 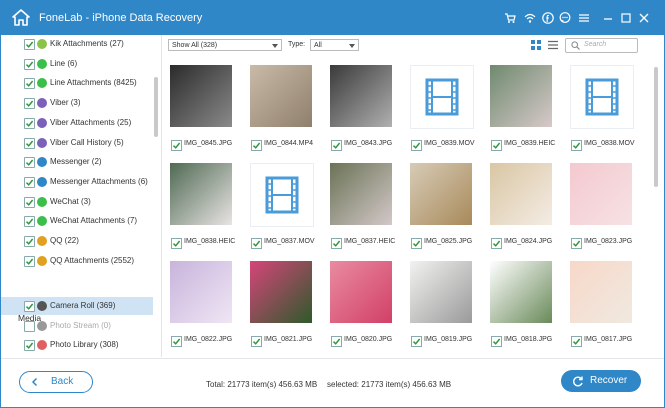 What do you see at coordinates (77, 241) in the screenshot?
I see `sidebar-item: QQ (22)` at bounding box center [77, 241].